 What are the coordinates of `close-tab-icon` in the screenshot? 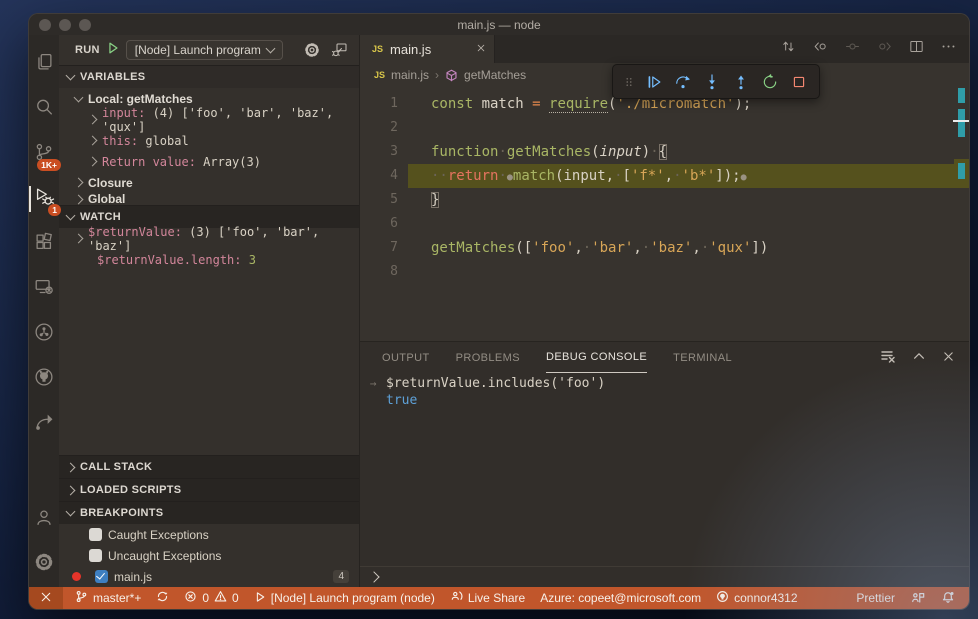 It's located at (481, 49).